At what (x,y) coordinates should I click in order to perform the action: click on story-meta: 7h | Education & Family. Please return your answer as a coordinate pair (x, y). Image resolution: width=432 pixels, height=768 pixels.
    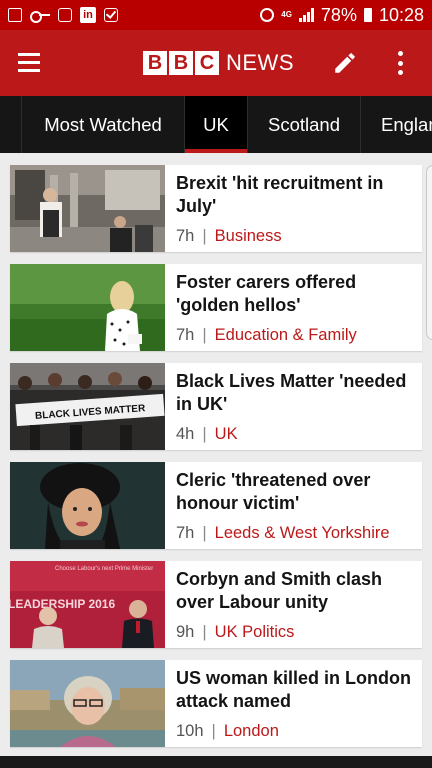
    Looking at the image, I should click on (266, 335).